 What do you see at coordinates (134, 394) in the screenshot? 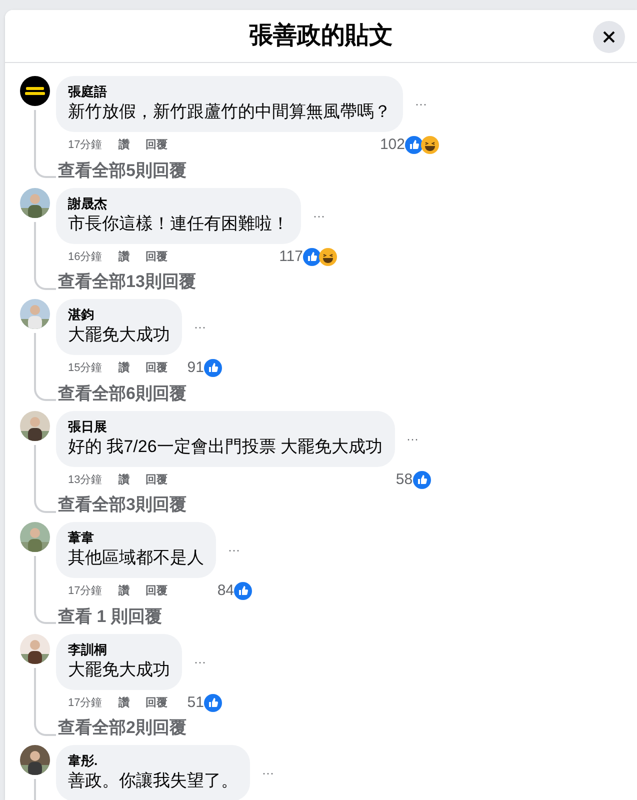
I see `view-replies-link: 查看全部6則回覆` at bounding box center [134, 394].